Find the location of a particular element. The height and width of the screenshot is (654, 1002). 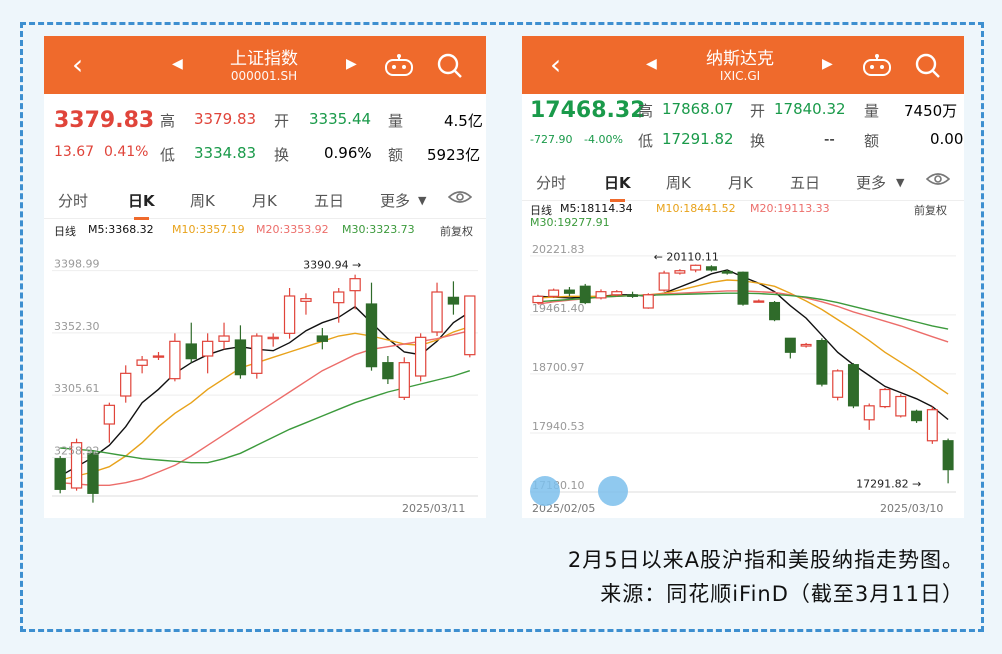

max-price-label: ← 20110.11 is located at coordinates (686, 257).